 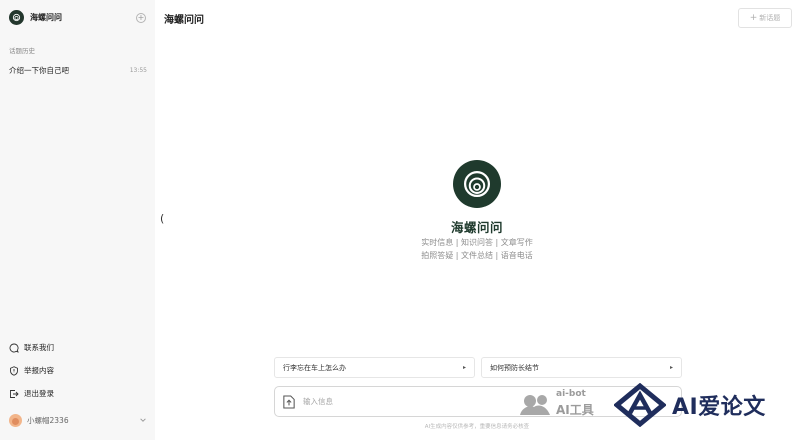 I want to click on hero-features-line-2: 拍照答疑 | 文件总结 | 语音电话, so click(x=477, y=255).